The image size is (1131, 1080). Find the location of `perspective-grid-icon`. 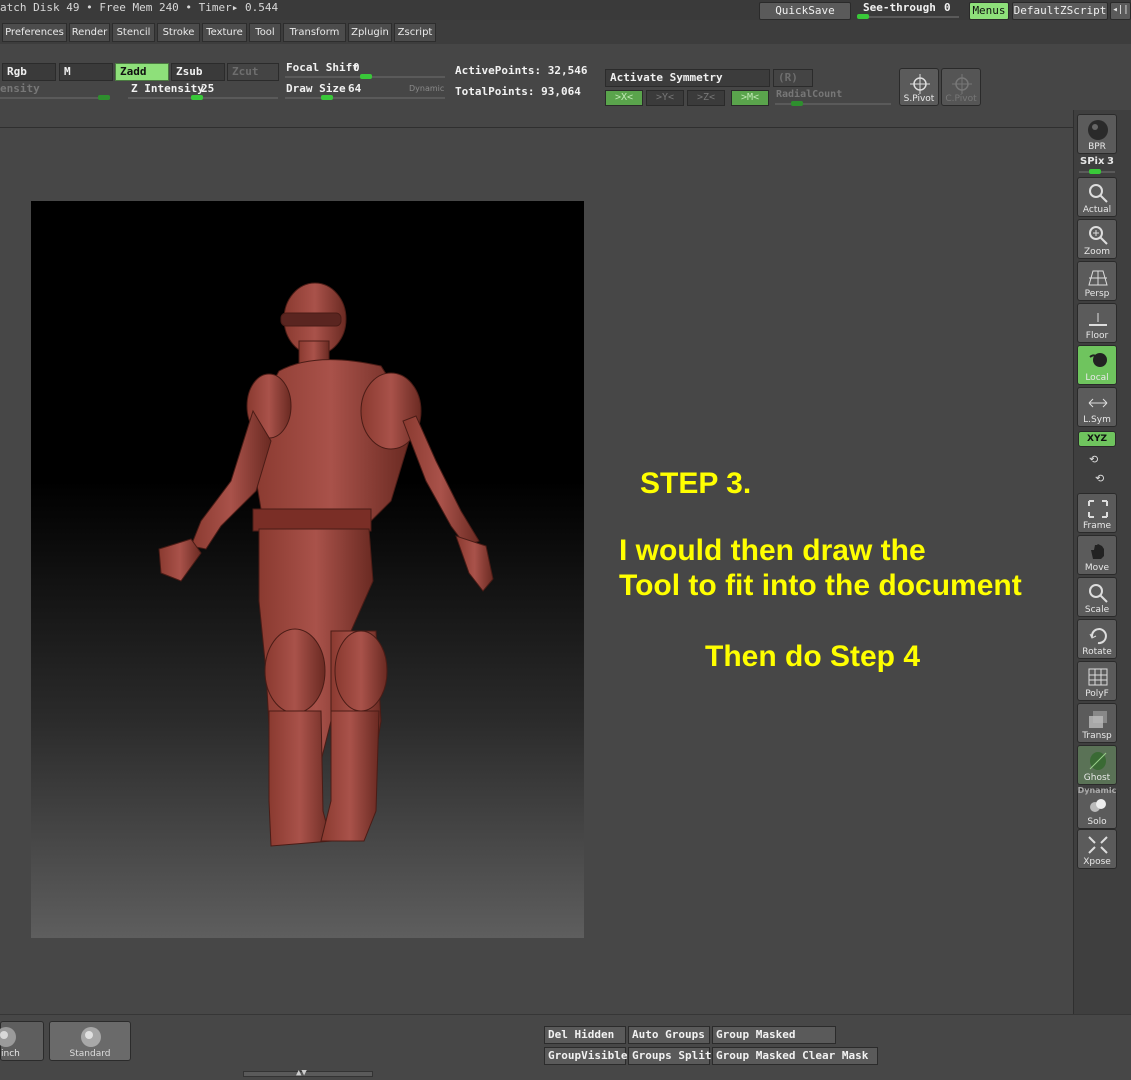

perspective-grid-icon is located at coordinates (1098, 278).